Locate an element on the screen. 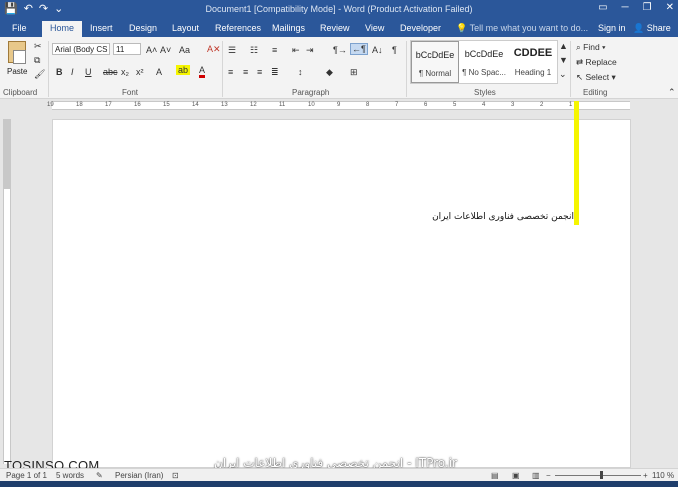  rtl-direction-icon: ←¶ is located at coordinates (359, 49).